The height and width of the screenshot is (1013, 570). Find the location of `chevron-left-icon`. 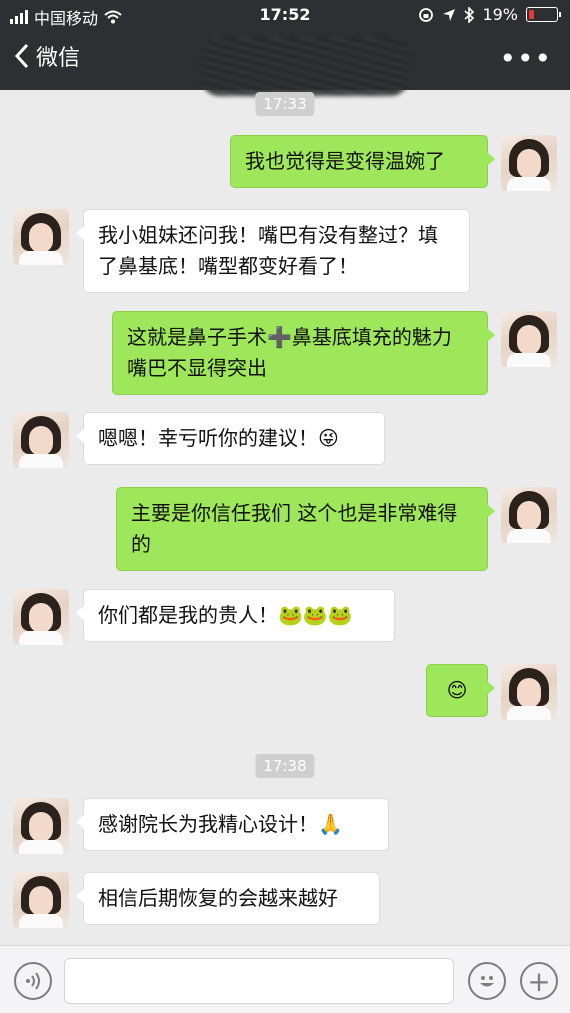

chevron-left-icon is located at coordinates (21, 56).